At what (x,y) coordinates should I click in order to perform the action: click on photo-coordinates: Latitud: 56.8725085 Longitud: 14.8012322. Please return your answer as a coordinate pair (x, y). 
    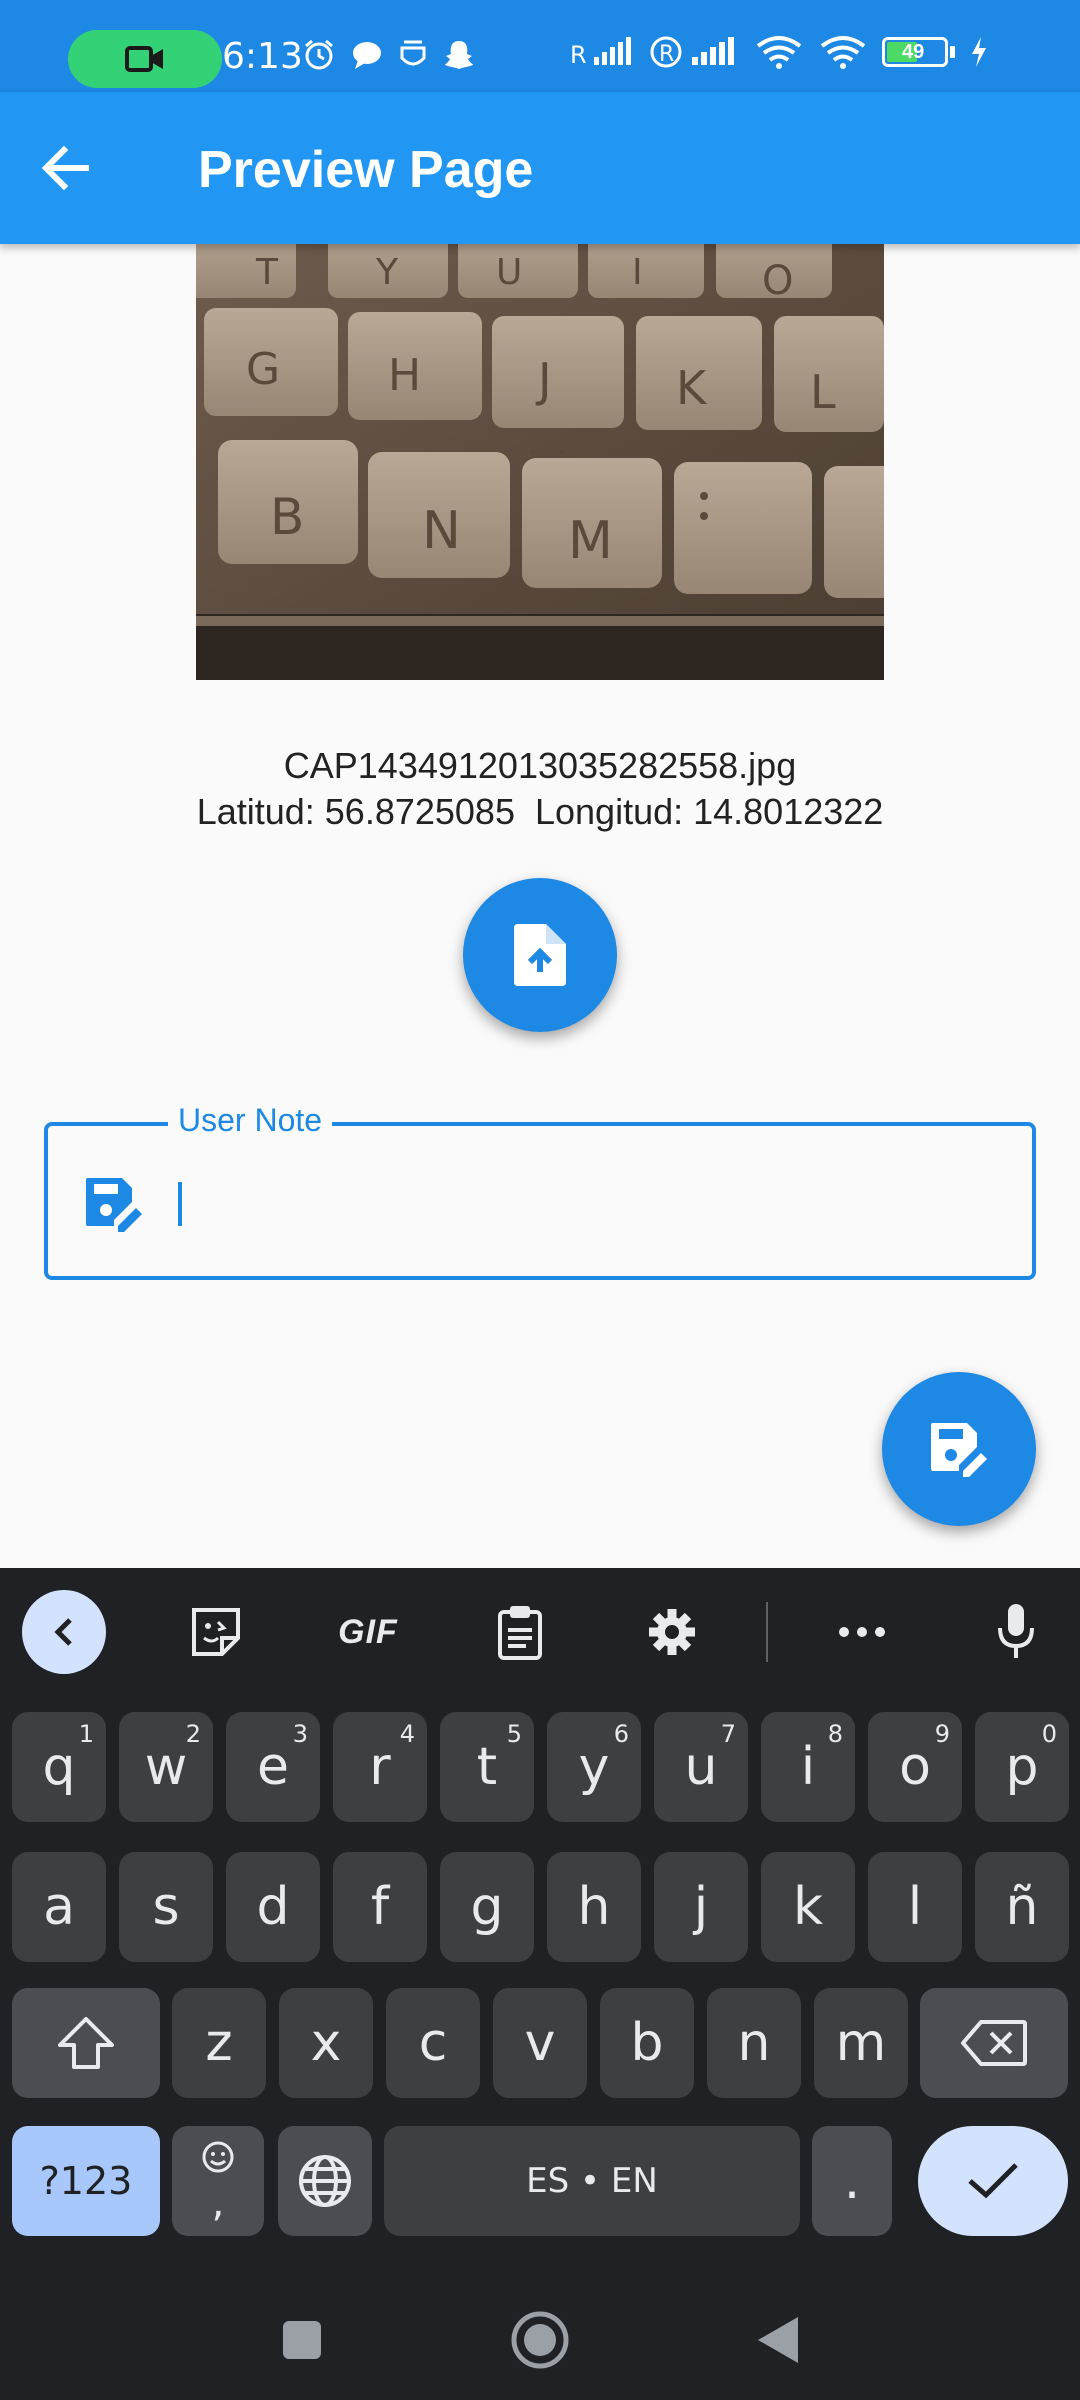
    Looking at the image, I should click on (540, 812).